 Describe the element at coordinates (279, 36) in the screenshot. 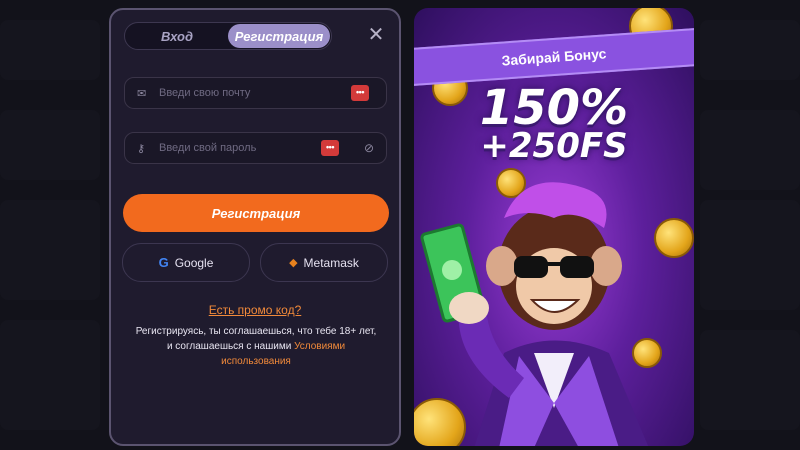

I see `tab-register: Регистрация` at that location.